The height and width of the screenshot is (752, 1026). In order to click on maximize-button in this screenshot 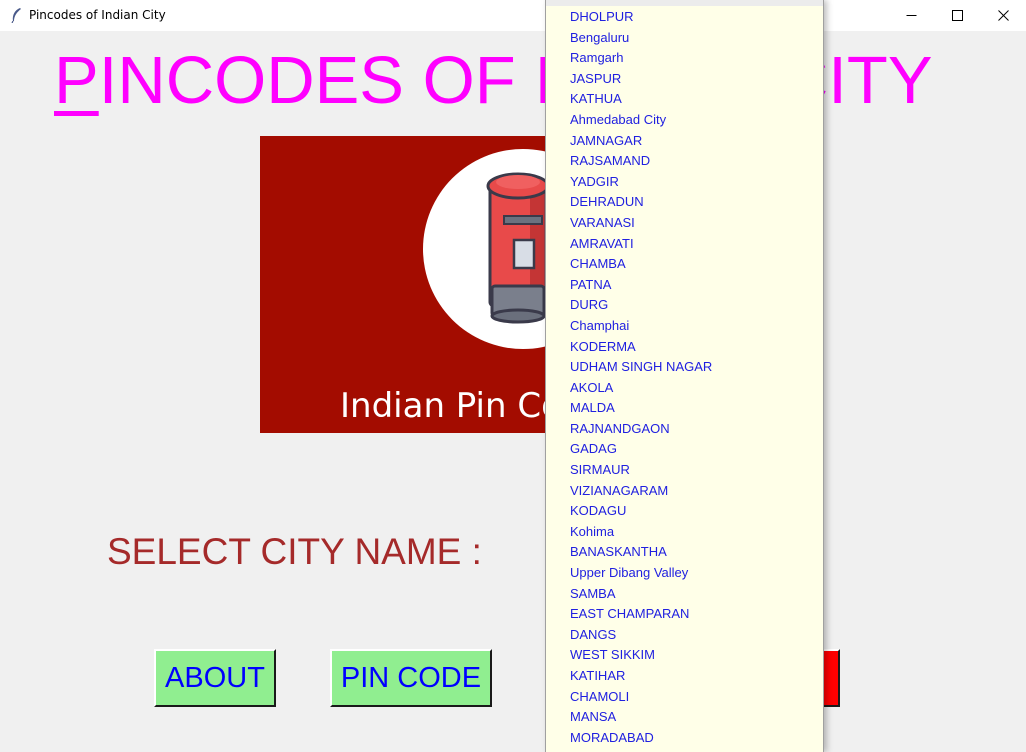, I will do `click(957, 15)`.